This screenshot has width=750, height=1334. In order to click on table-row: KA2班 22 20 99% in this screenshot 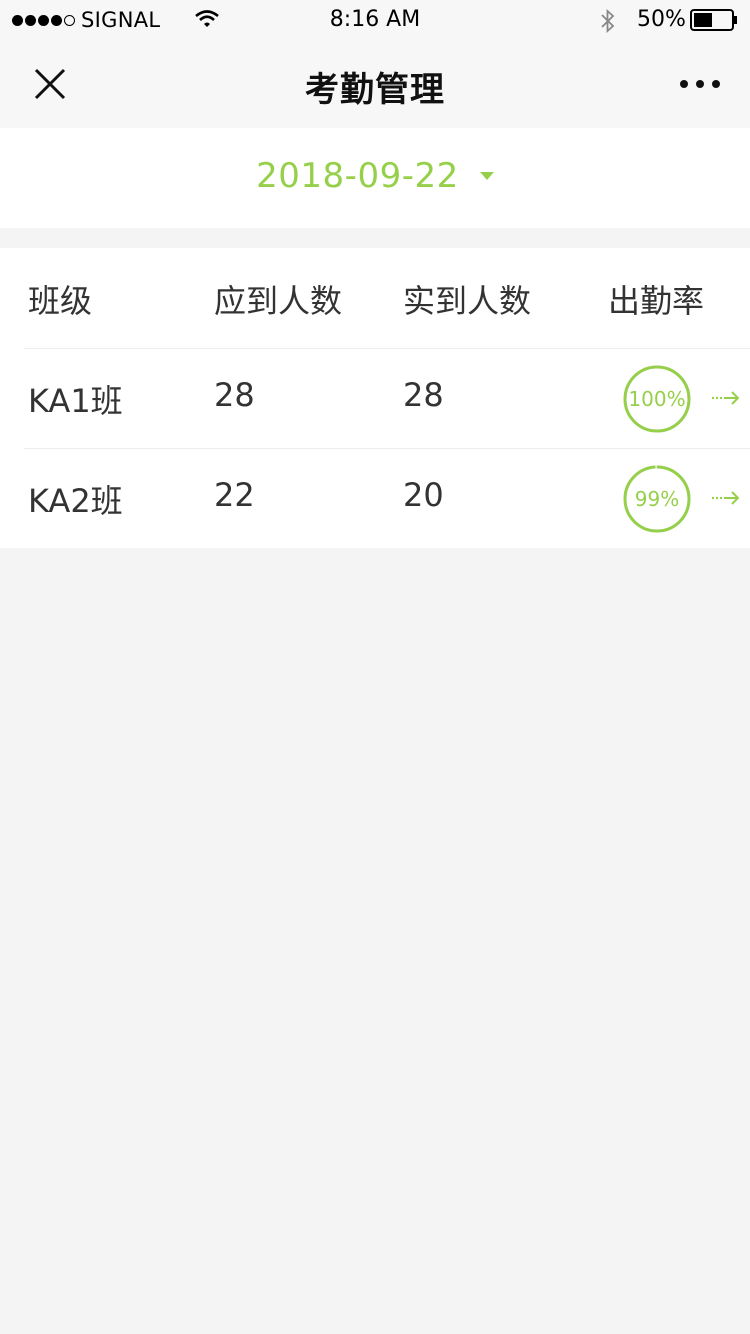, I will do `click(375, 498)`.